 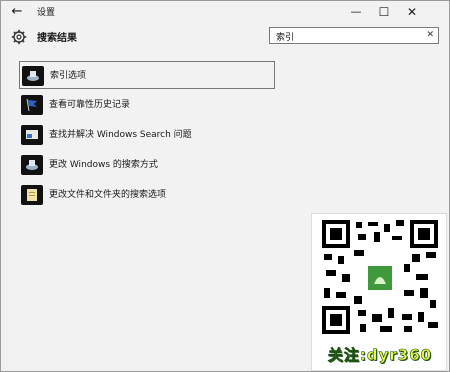 What do you see at coordinates (90, 105) in the screenshot?
I see `result-label: 查看可靠性历史记录` at bounding box center [90, 105].